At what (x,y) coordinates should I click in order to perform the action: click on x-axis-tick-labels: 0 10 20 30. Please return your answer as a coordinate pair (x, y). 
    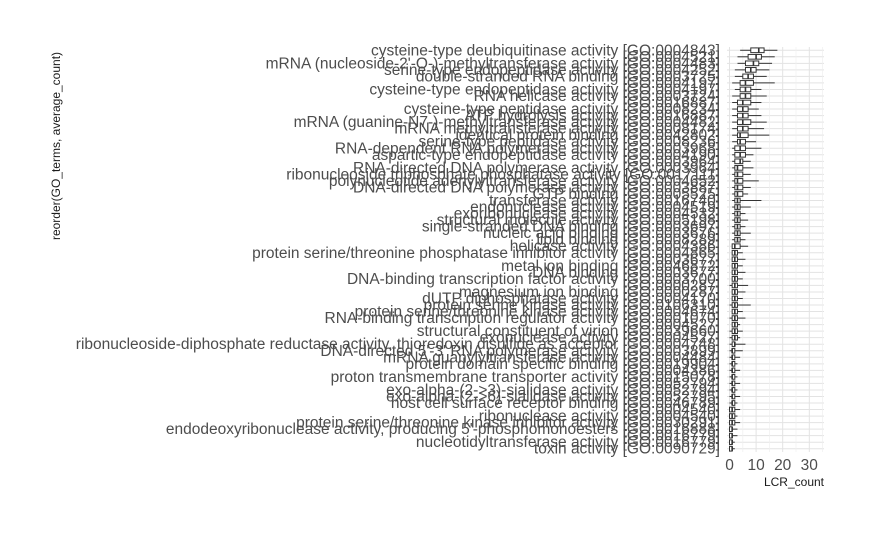
    Looking at the image, I should click on (771, 465).